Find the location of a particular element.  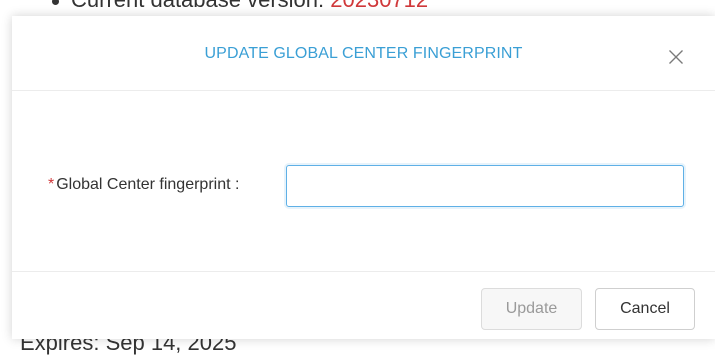

database-version-label: Current database version: is located at coordinates (197, 6).